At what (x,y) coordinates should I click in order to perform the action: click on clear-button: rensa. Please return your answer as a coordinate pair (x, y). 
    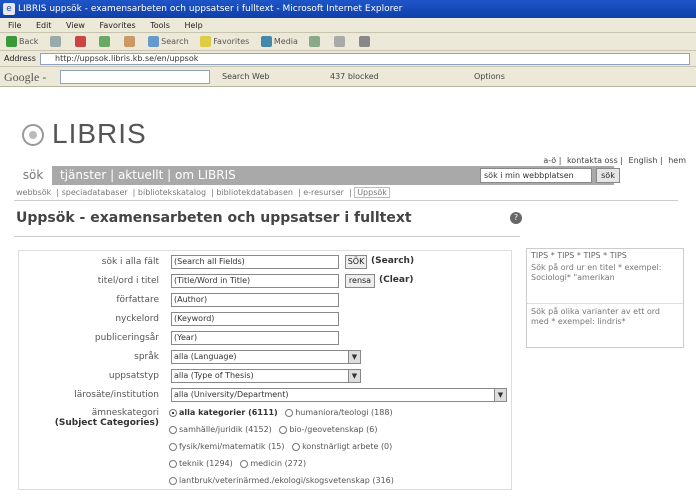
    Looking at the image, I should click on (360, 281).